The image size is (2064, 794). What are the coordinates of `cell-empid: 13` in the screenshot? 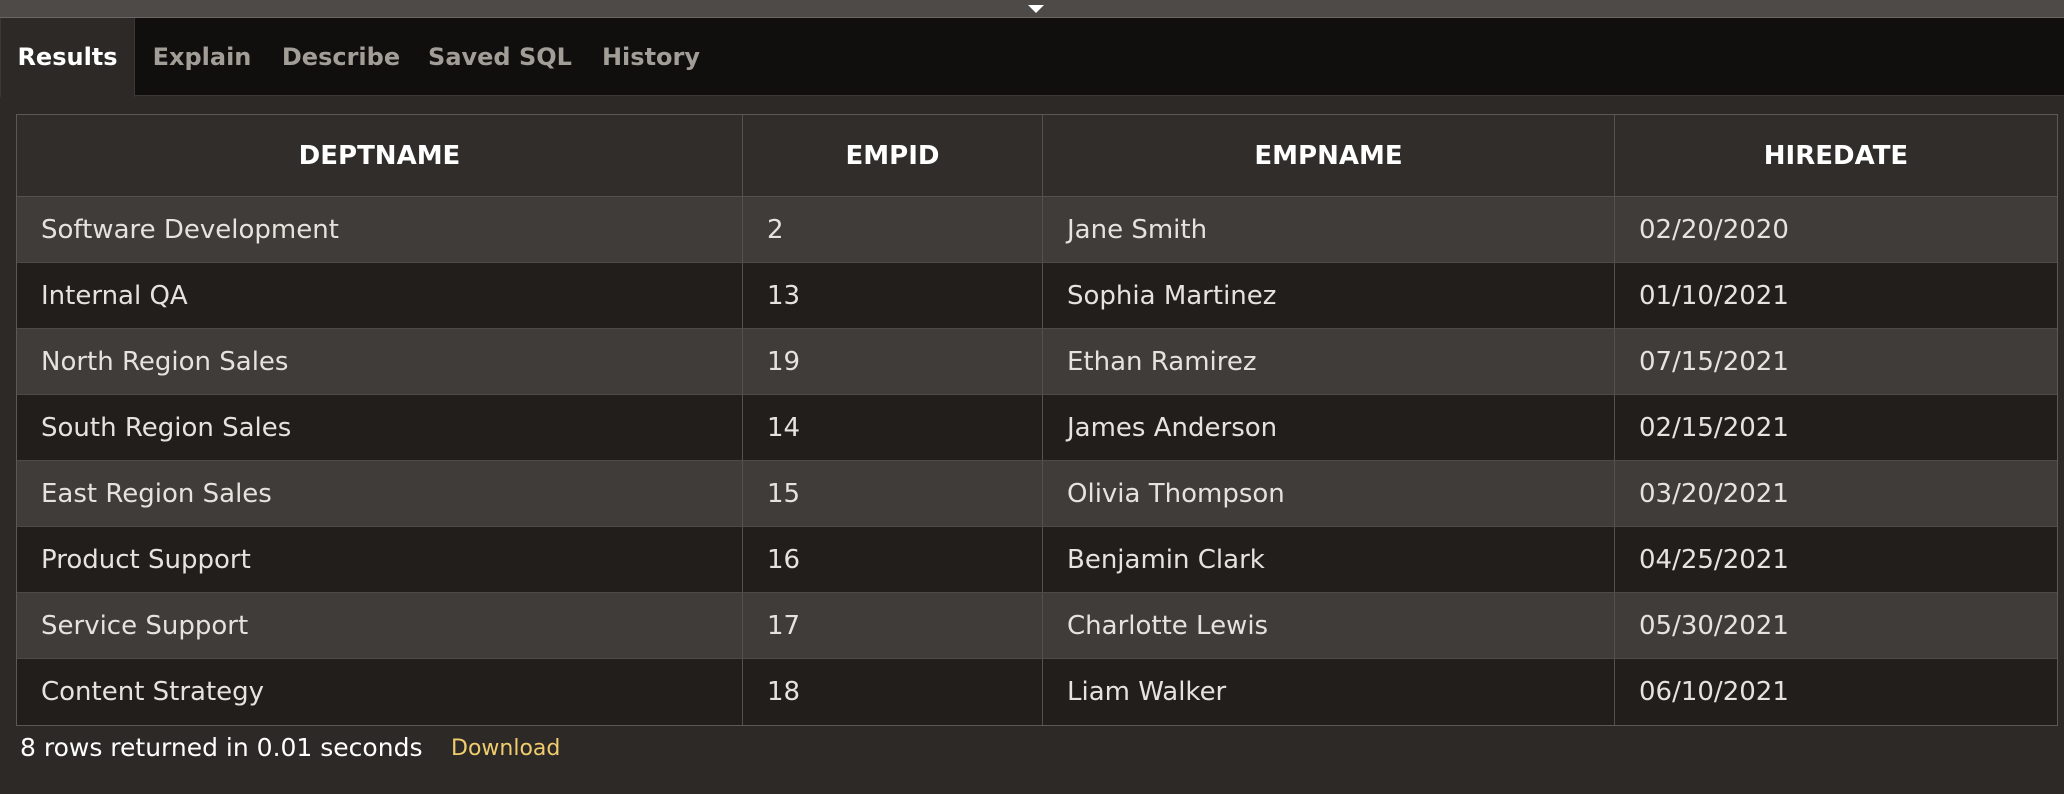 It's located at (893, 295).